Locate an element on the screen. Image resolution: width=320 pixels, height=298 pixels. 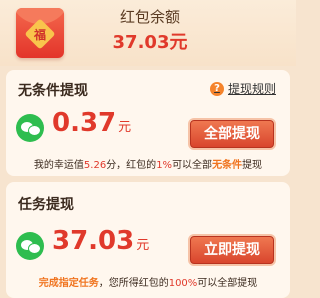
question-icon: ? is located at coordinates (216, 88).